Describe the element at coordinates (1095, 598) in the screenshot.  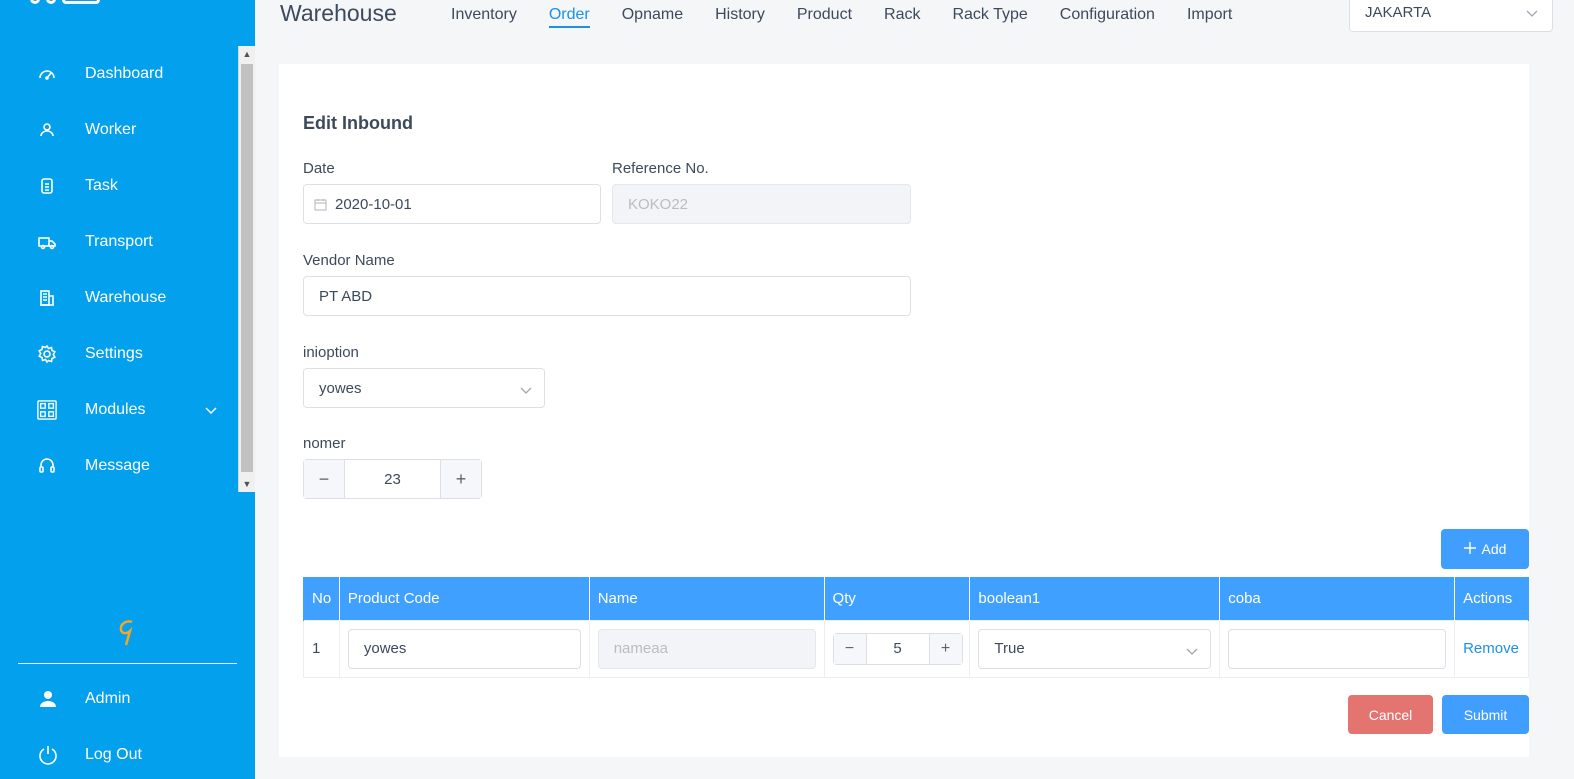
I see `column-header: boolean1` at that location.